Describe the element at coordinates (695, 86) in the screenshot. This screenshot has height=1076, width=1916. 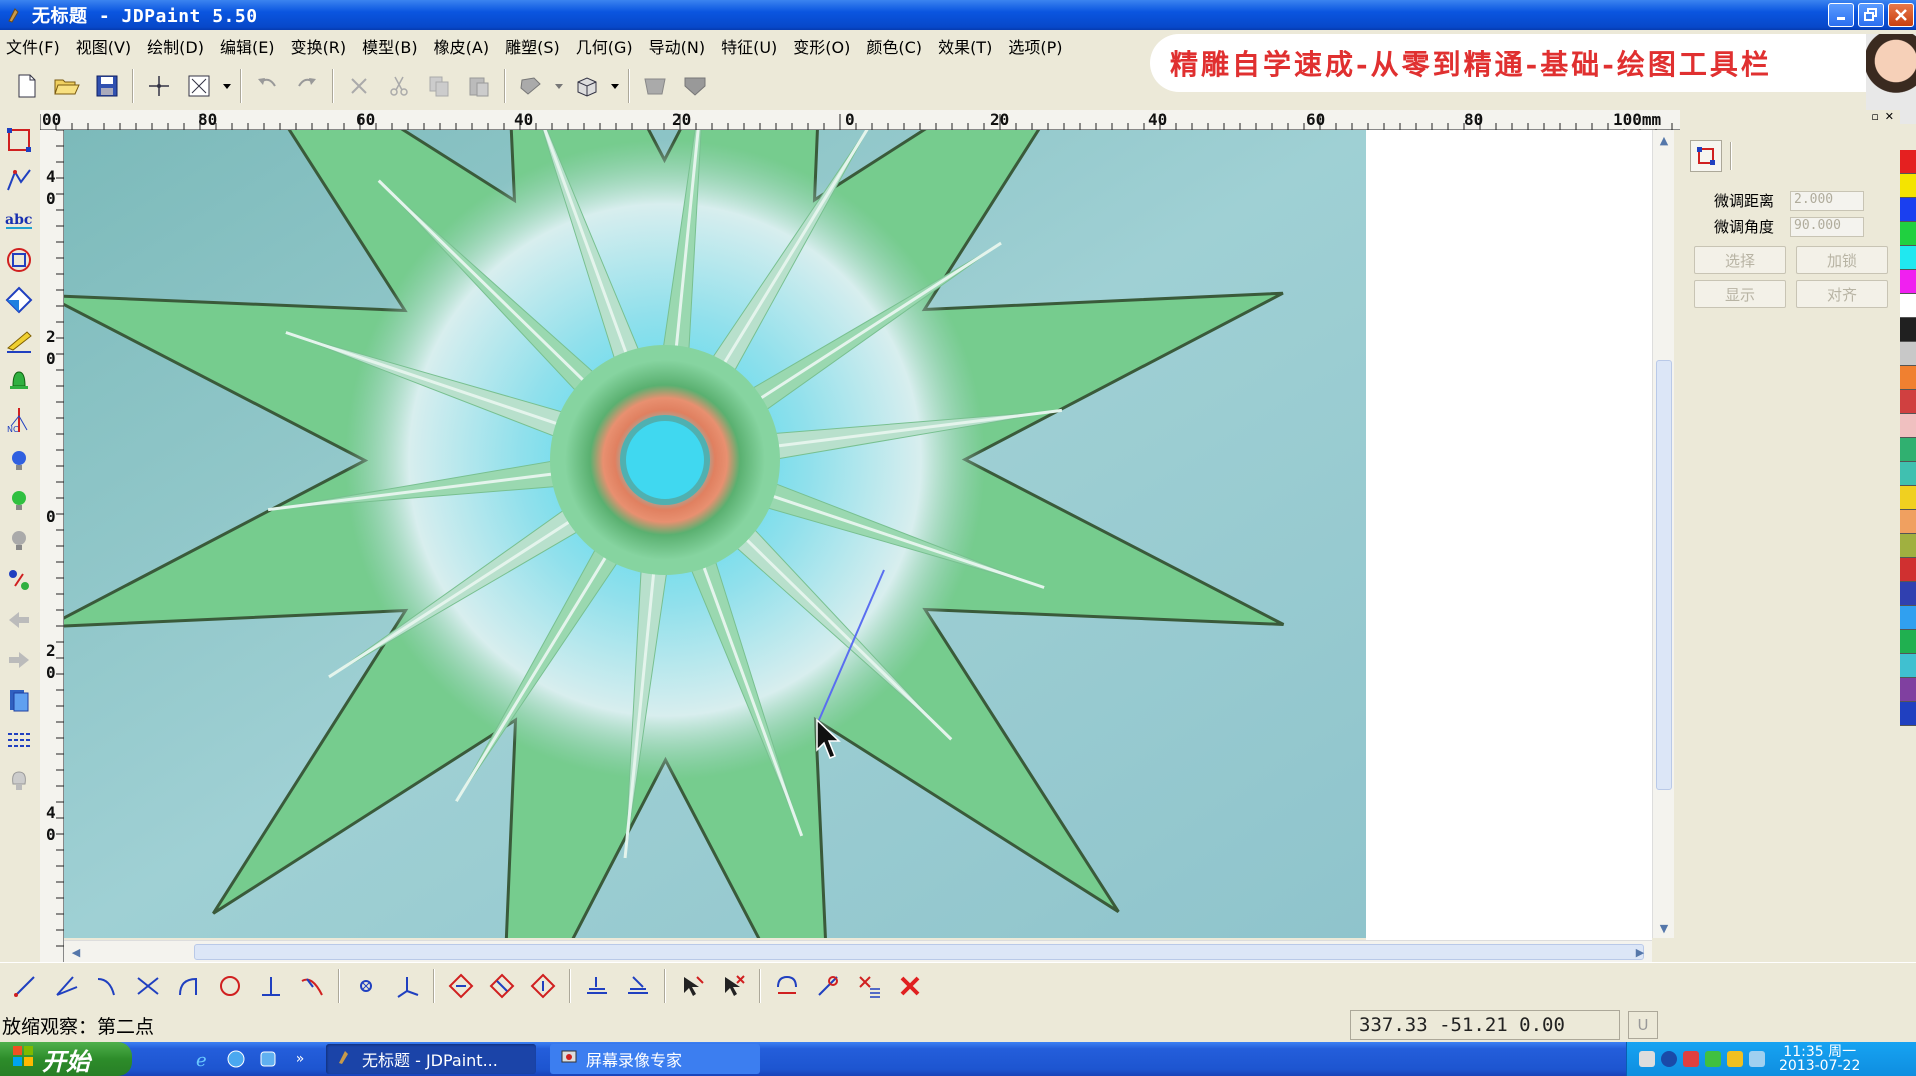
I see `ungroup-icon` at that location.